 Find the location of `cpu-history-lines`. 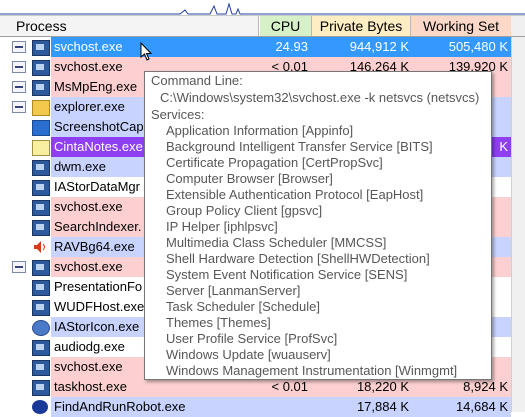

cpu-history-lines is located at coordinates (262, 8).